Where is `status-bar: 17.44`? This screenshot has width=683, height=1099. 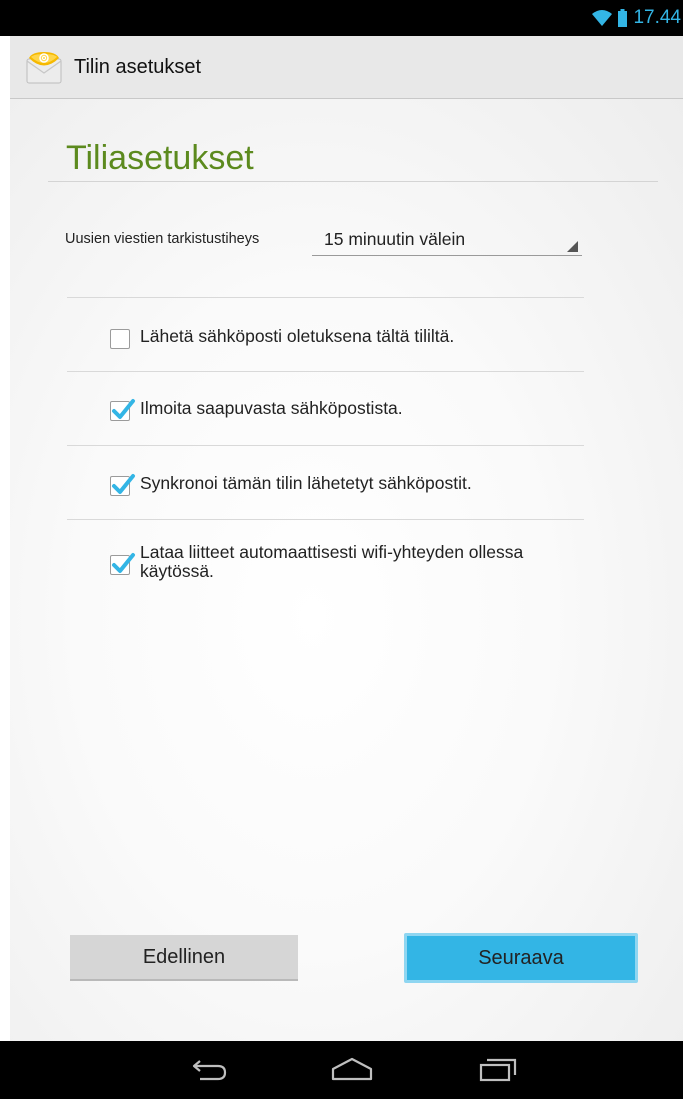 status-bar: 17.44 is located at coordinates (341, 18).